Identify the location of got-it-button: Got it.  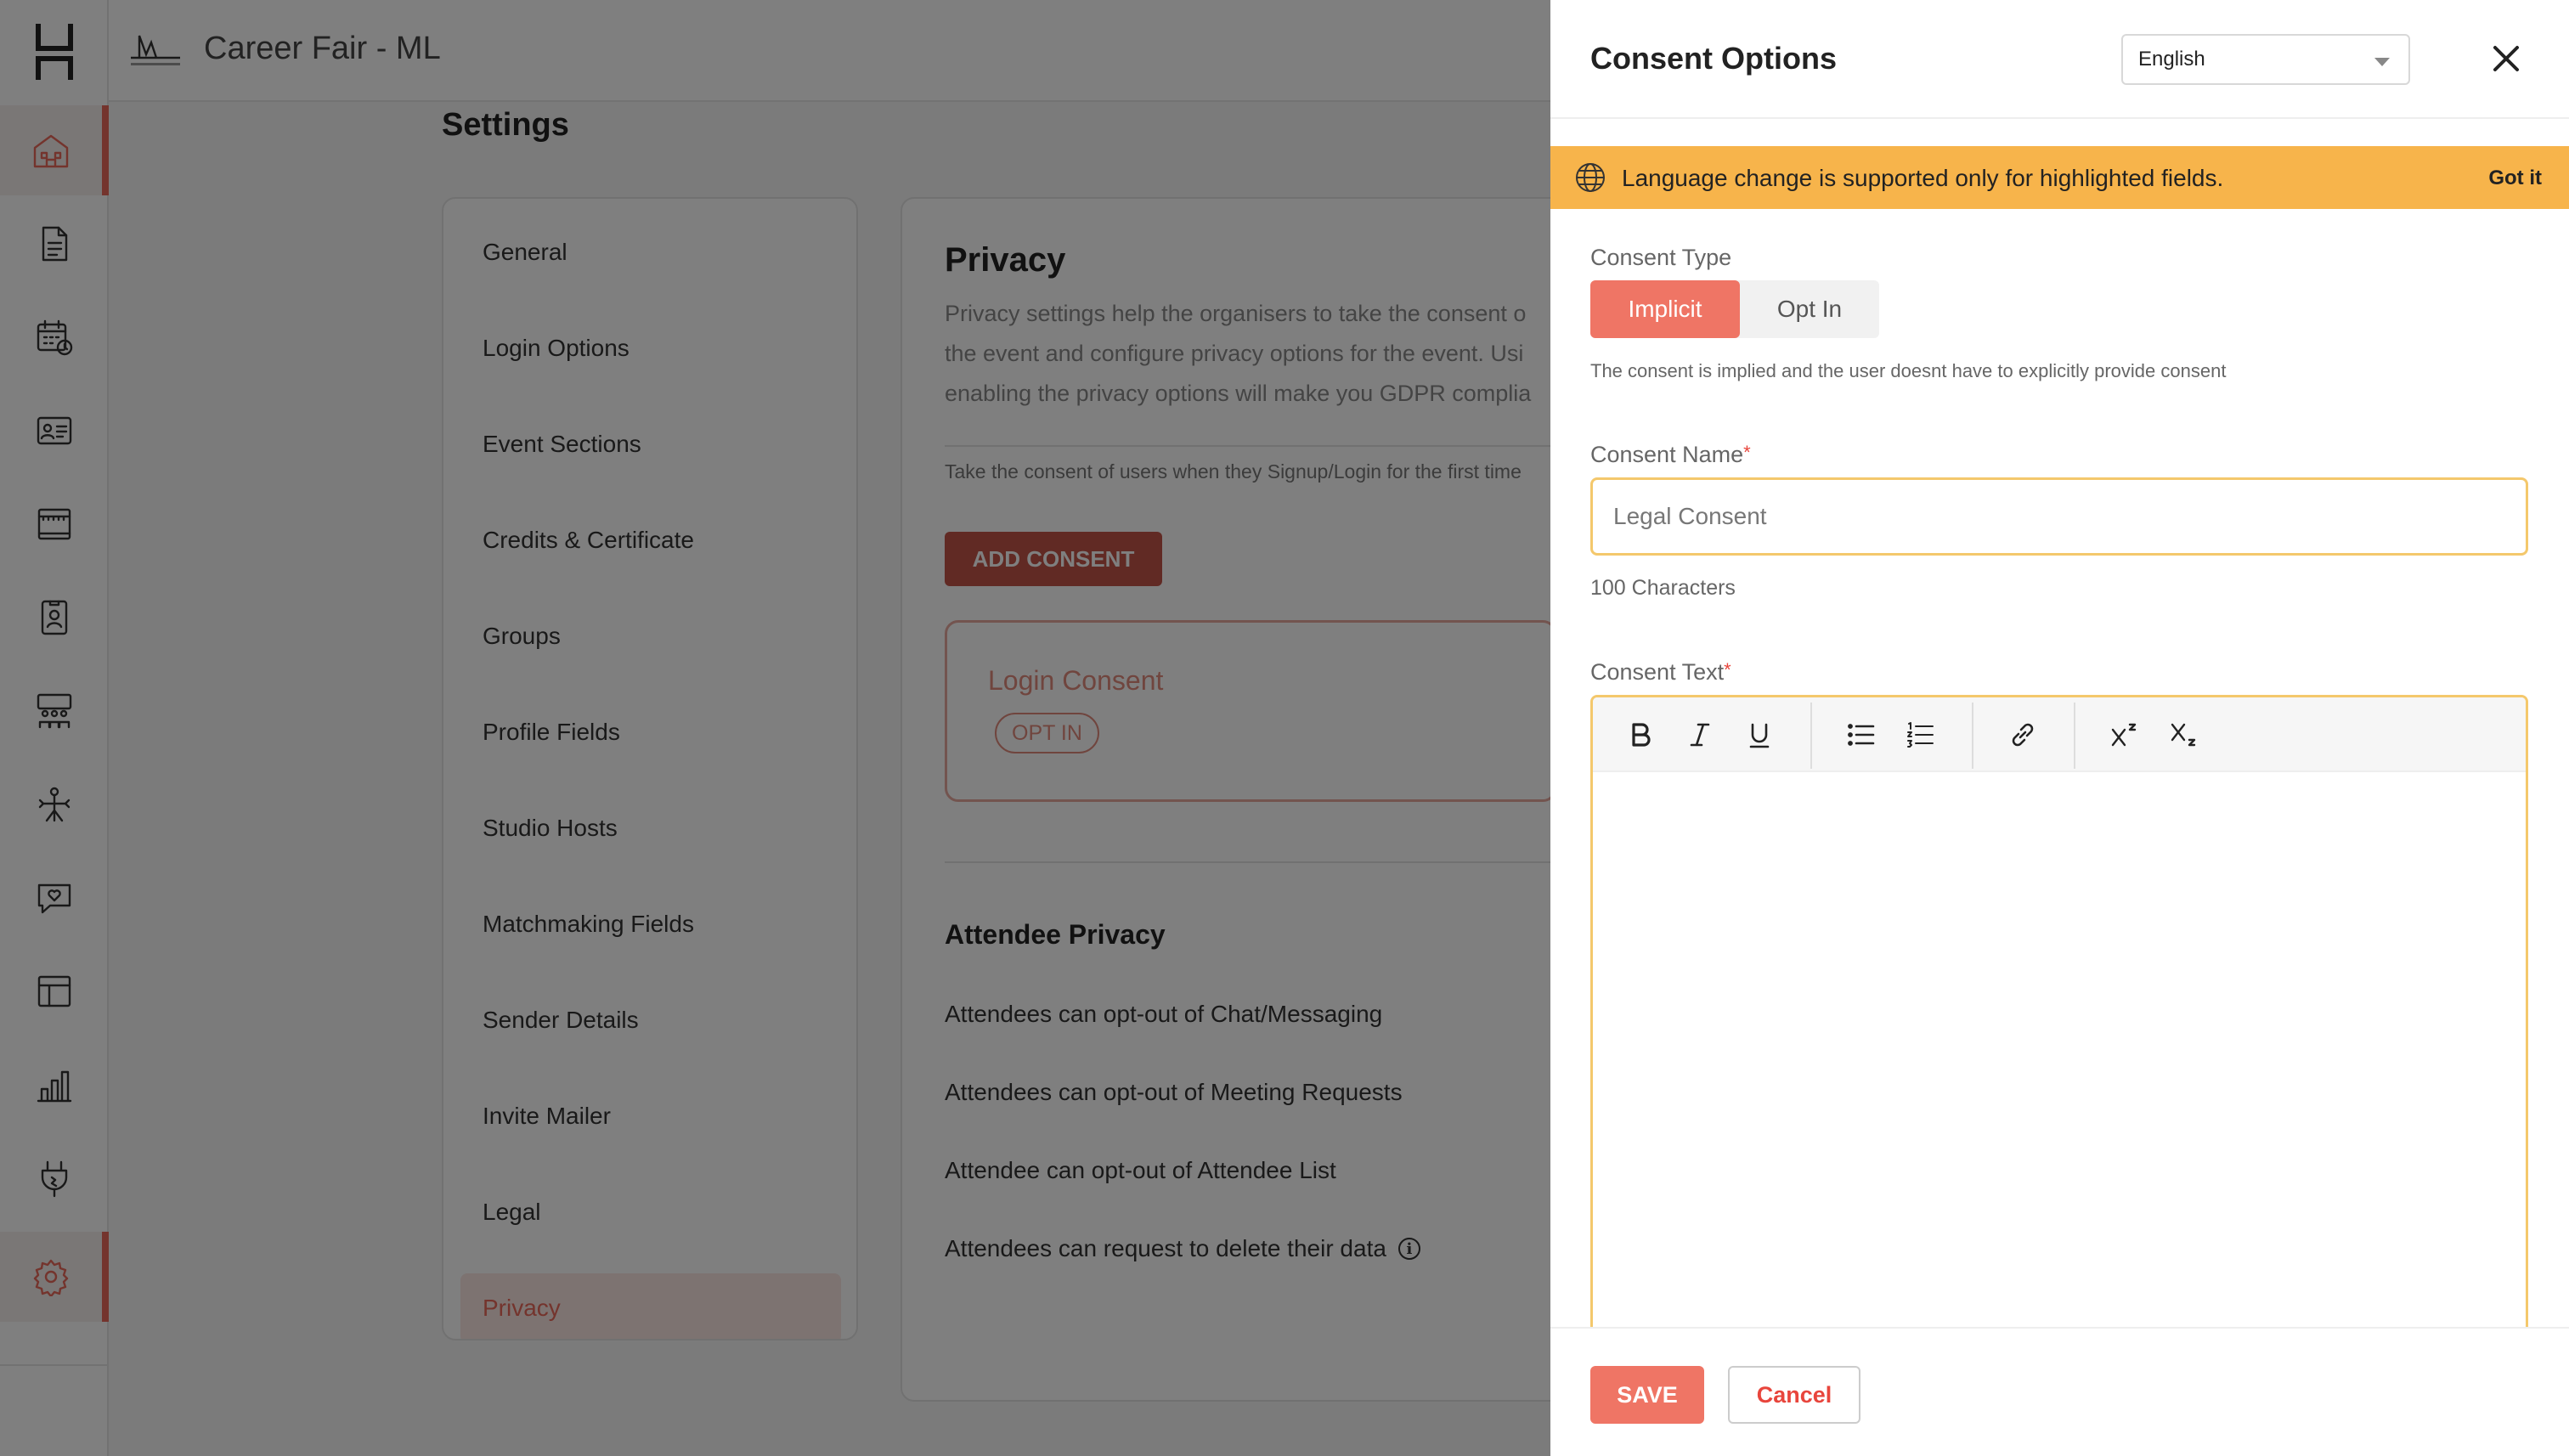
(2515, 178).